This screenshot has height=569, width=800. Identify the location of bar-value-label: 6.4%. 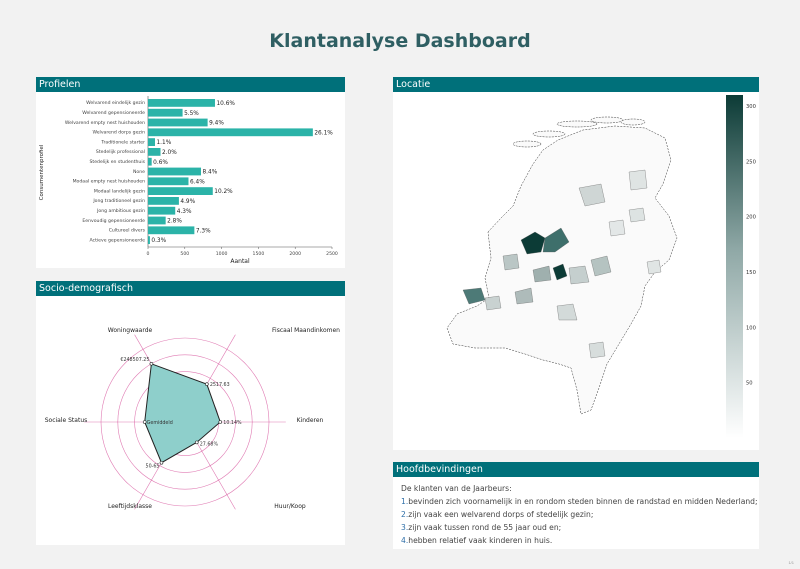
(197, 182).